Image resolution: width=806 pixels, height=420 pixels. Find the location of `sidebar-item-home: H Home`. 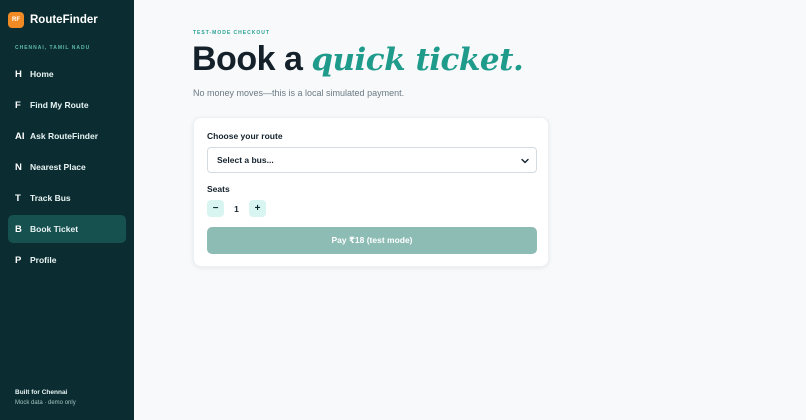

sidebar-item-home: H Home is located at coordinates (67, 74).